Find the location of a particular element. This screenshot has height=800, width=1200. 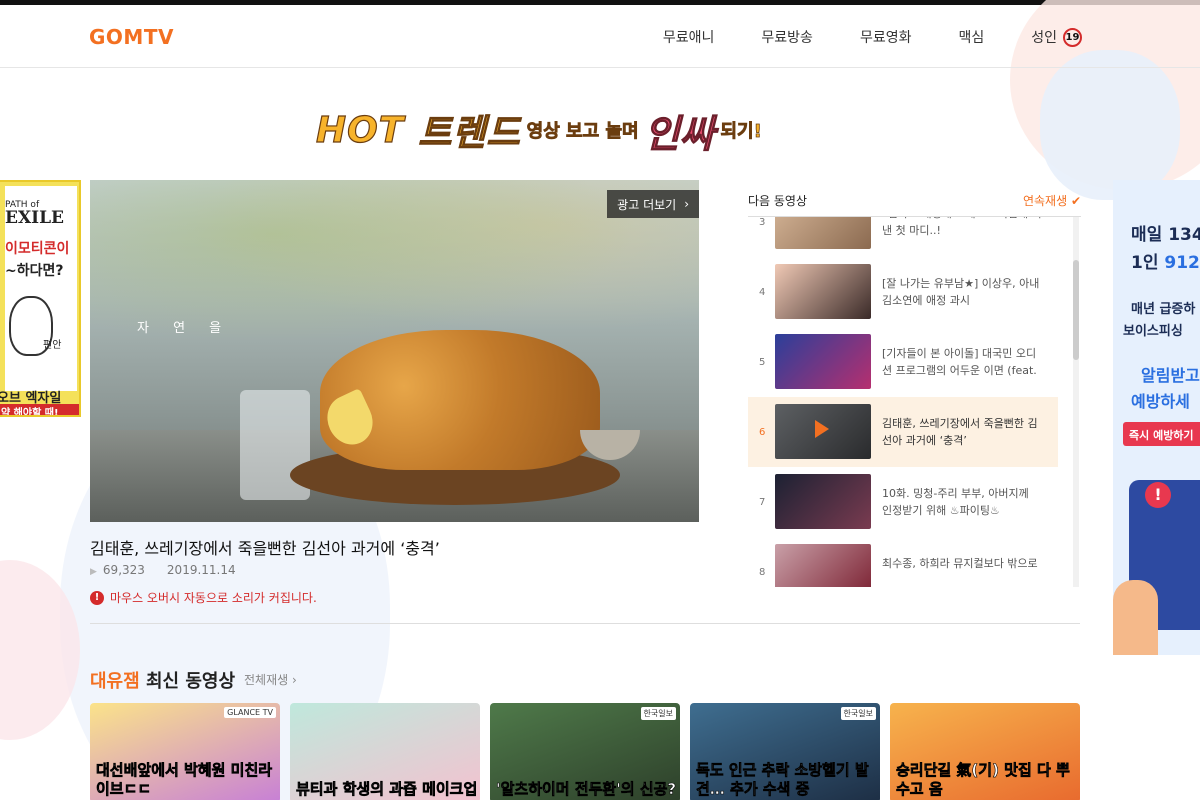

list-item: 3 “엄마 소개팅해도 돼..?” 어렵게 꺼낸 첫 마디..! is located at coordinates (903, 237).